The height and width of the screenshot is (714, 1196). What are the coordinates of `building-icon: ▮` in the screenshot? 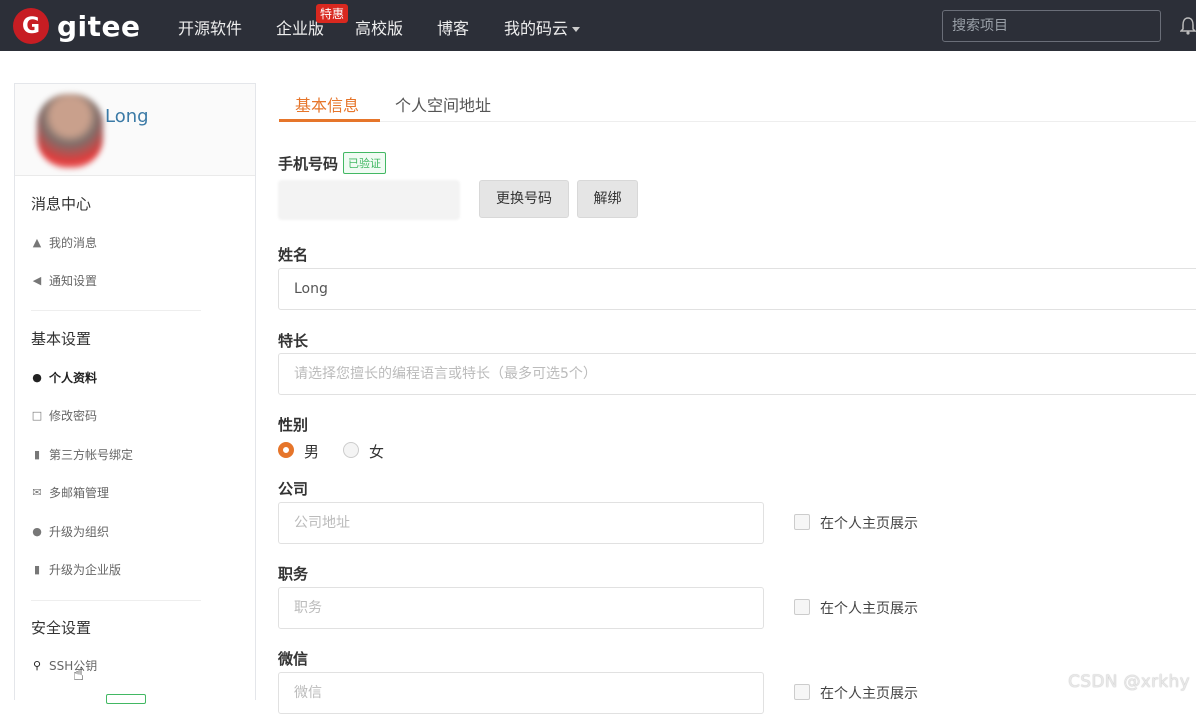 It's located at (37, 569).